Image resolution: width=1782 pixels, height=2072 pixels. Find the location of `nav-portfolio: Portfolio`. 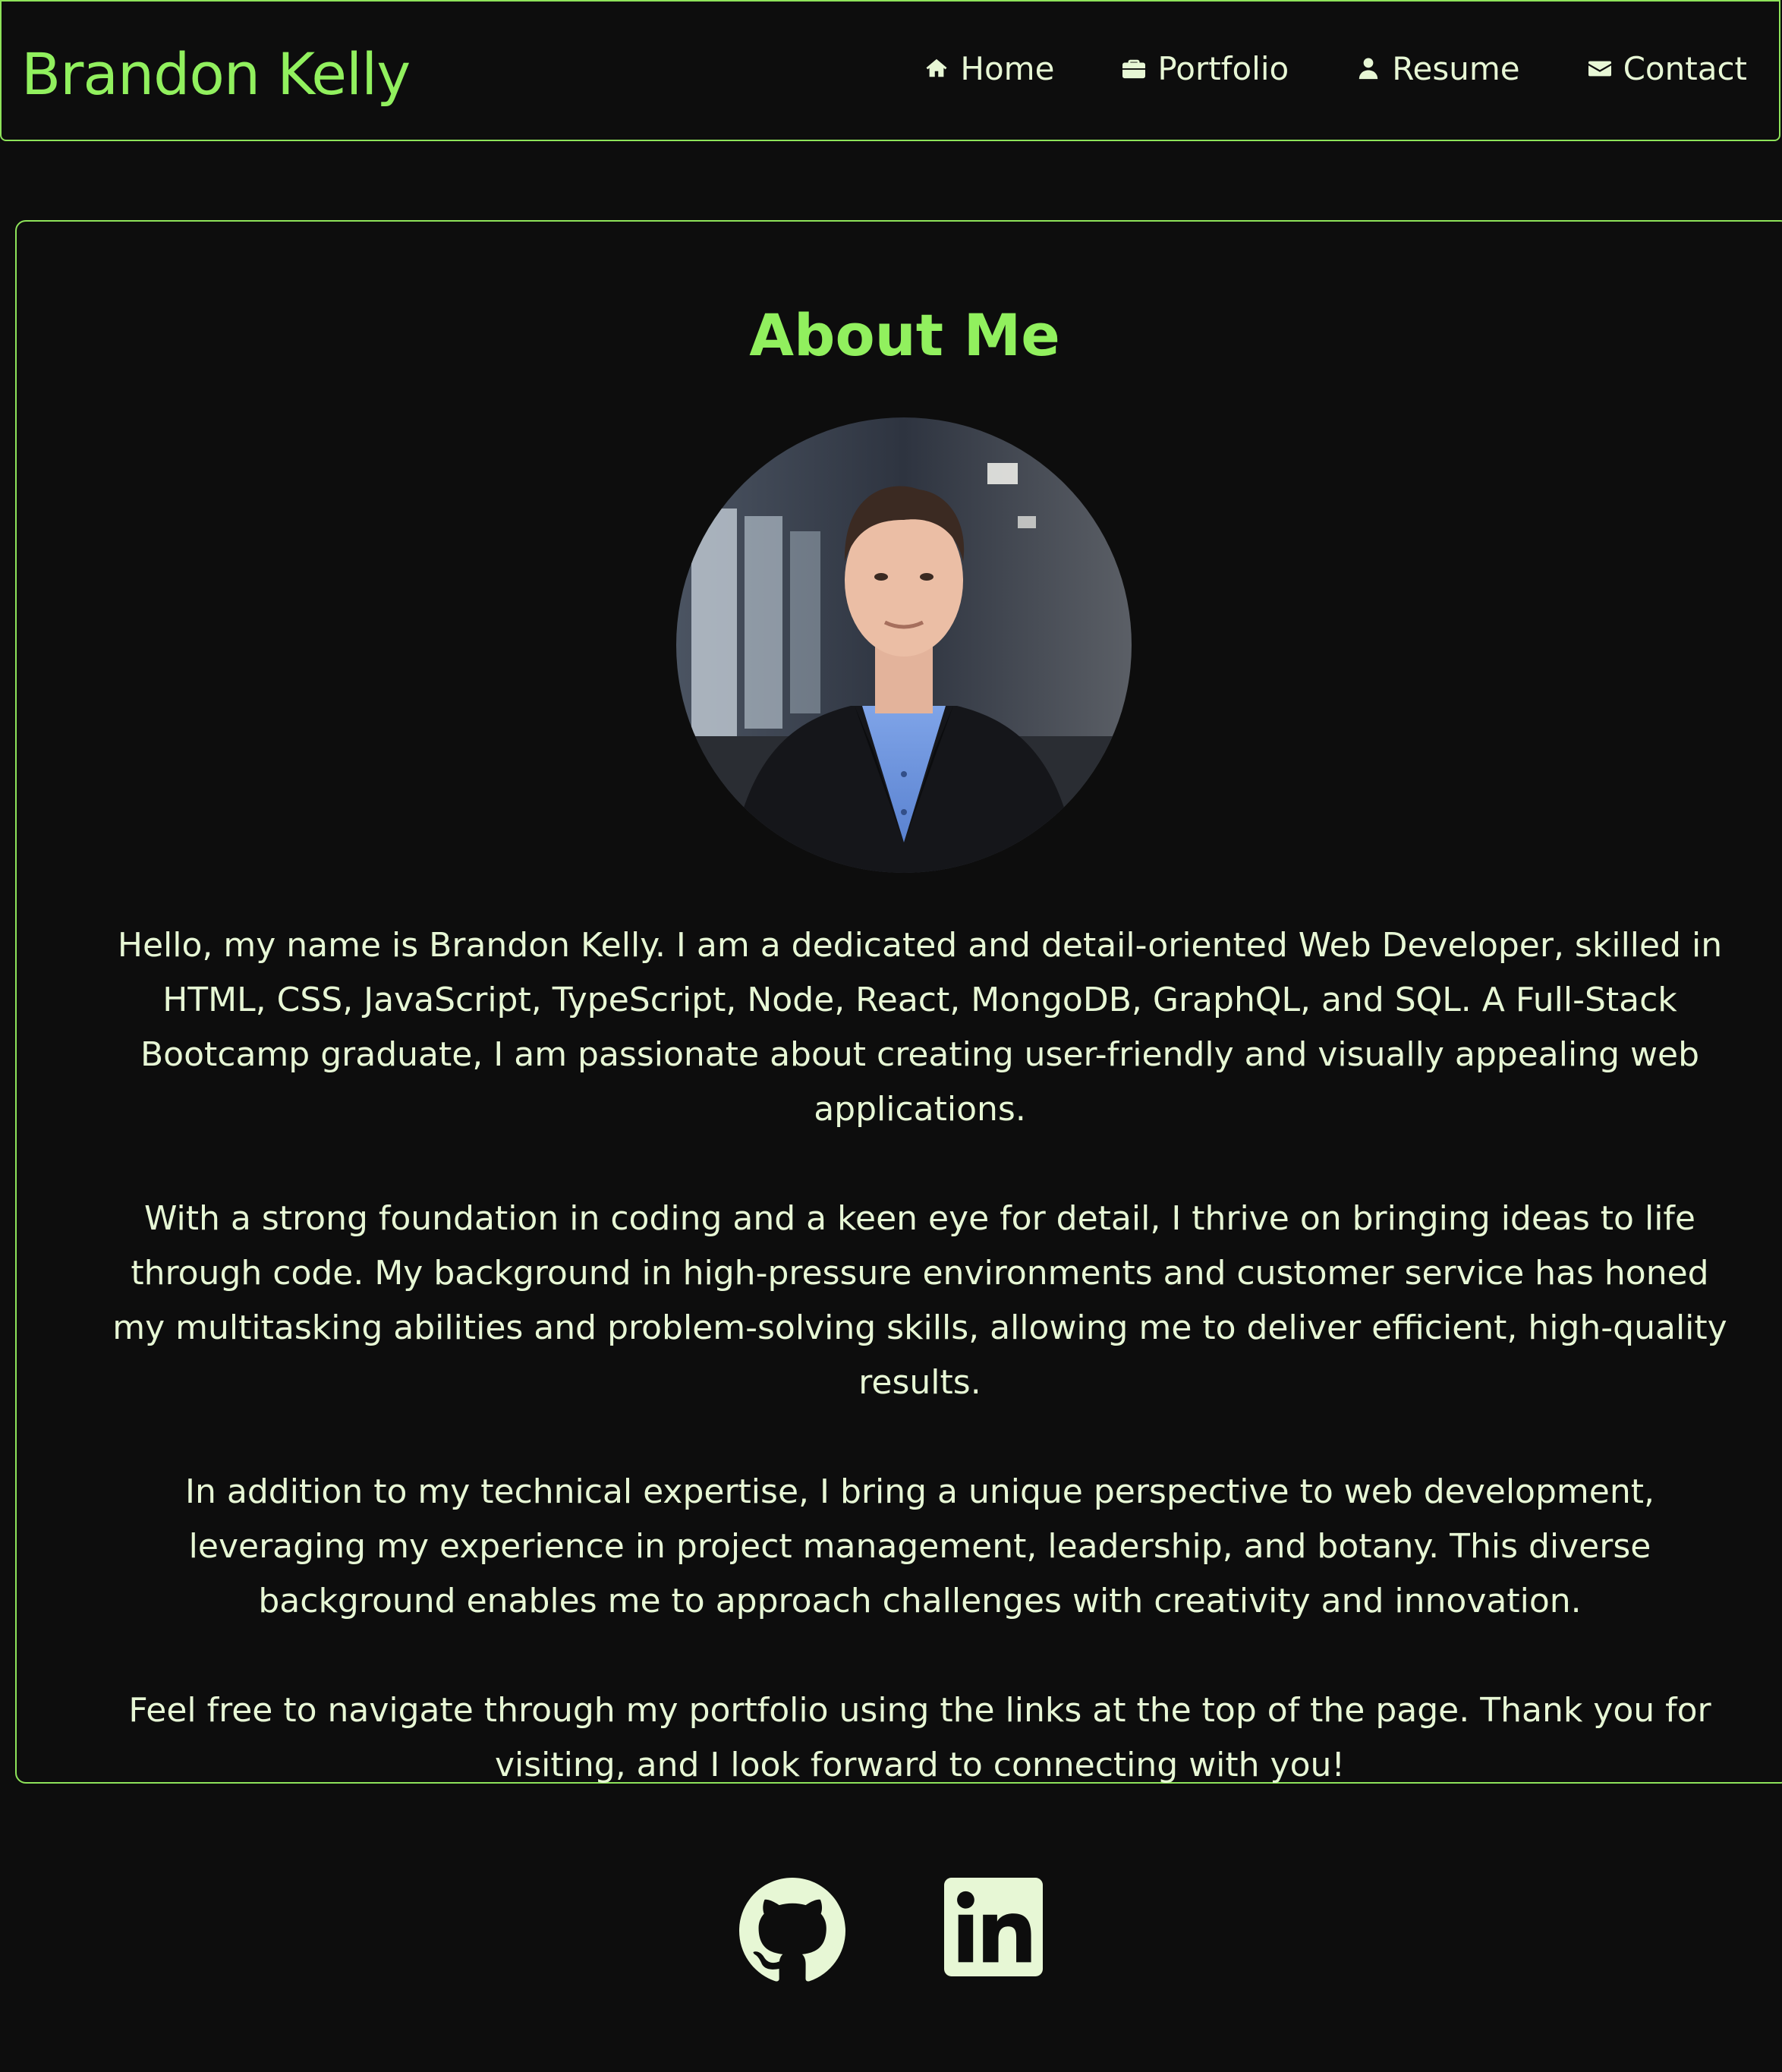

nav-portfolio: Portfolio is located at coordinates (1205, 68).